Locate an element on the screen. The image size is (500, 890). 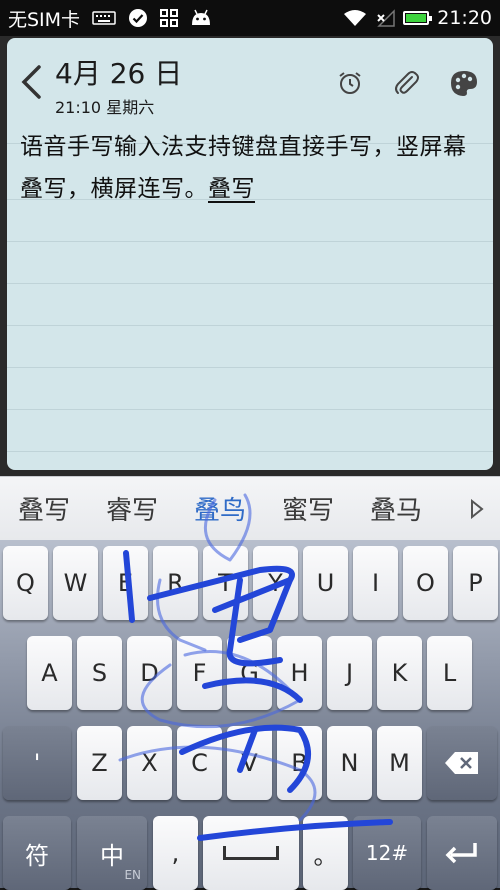
key-n: N is located at coordinates (349, 763).